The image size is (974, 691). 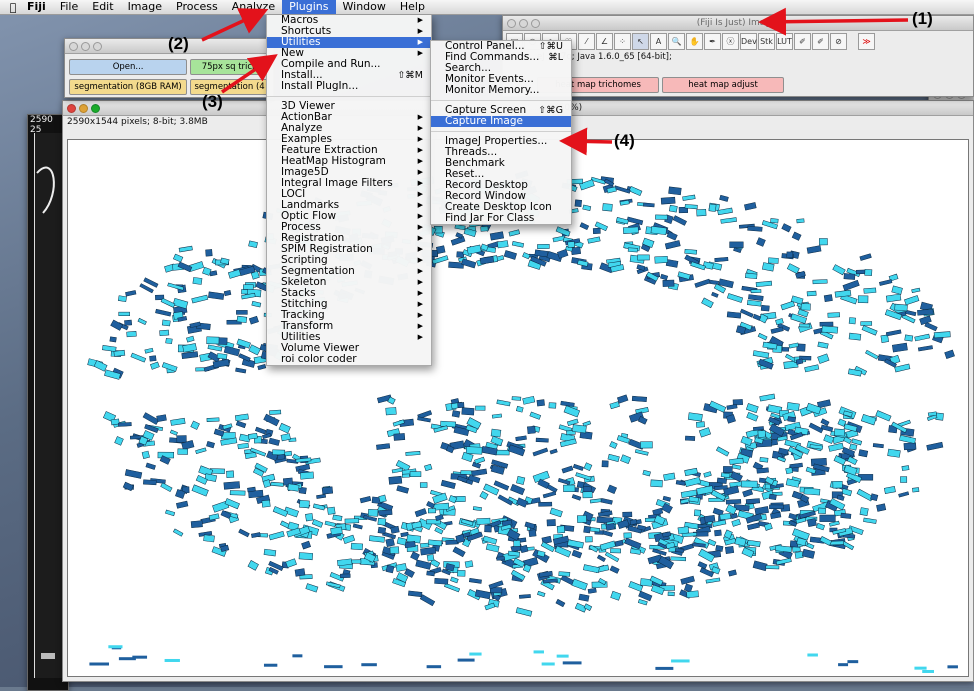 What do you see at coordinates (212, 101) in the screenshot?
I see `annotation-label-3: (3)` at bounding box center [212, 101].